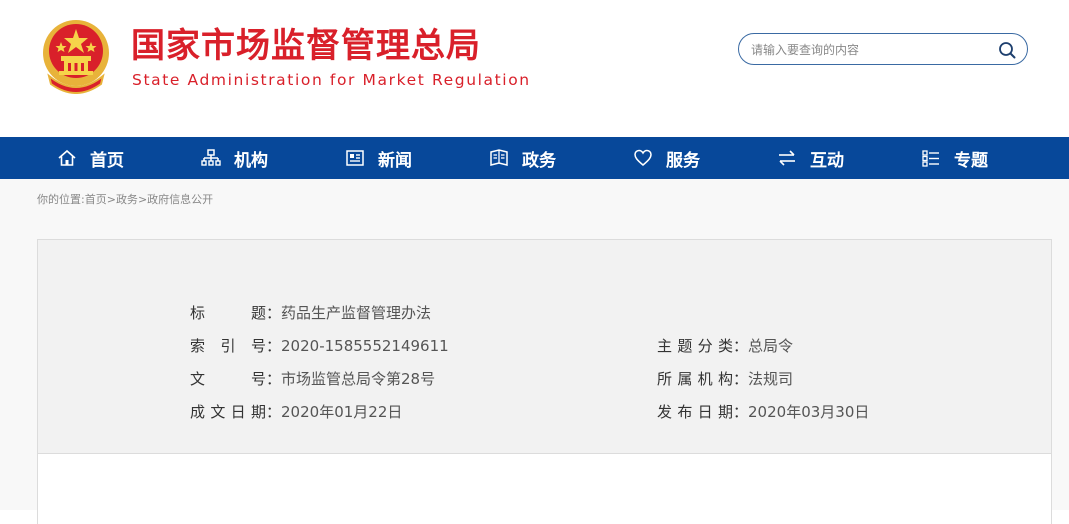 The image size is (1069, 524). Describe the element at coordinates (228, 346) in the screenshot. I see `doc-index-label: 索 引 号` at that location.